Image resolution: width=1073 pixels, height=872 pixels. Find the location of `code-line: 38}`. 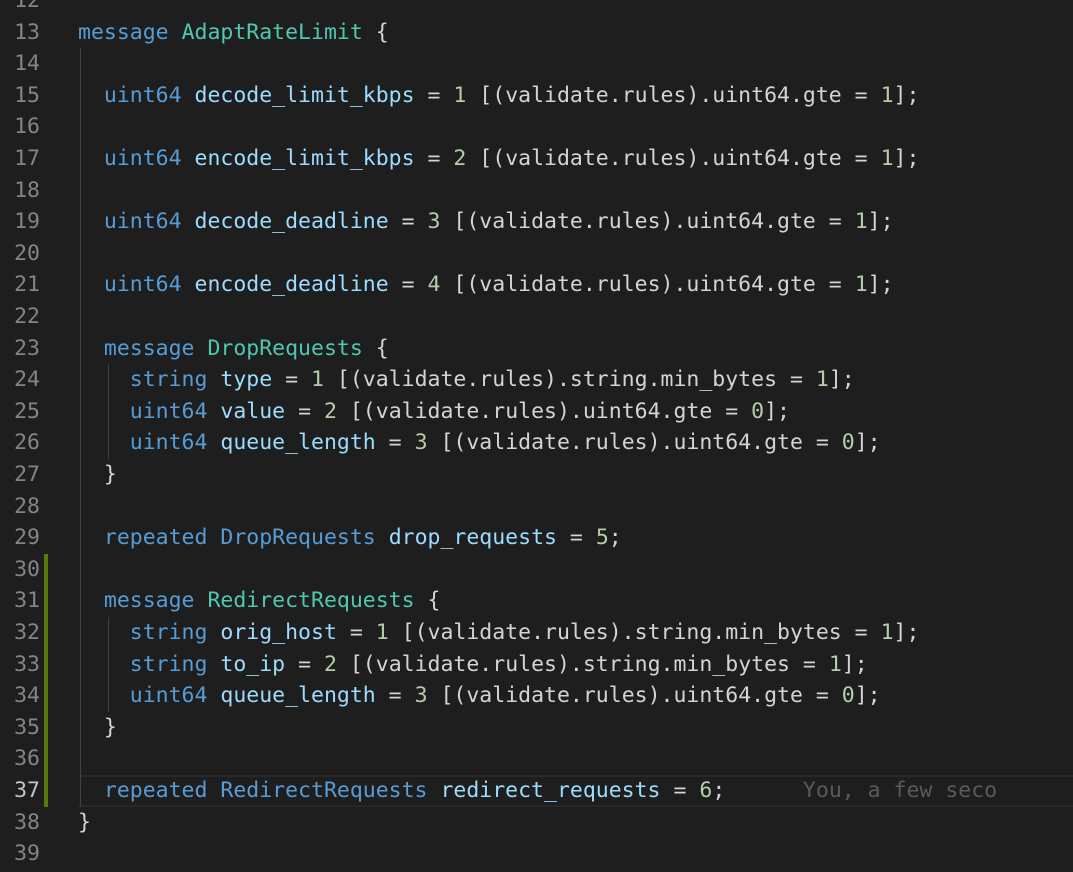

code-line: 38} is located at coordinates (536, 823).